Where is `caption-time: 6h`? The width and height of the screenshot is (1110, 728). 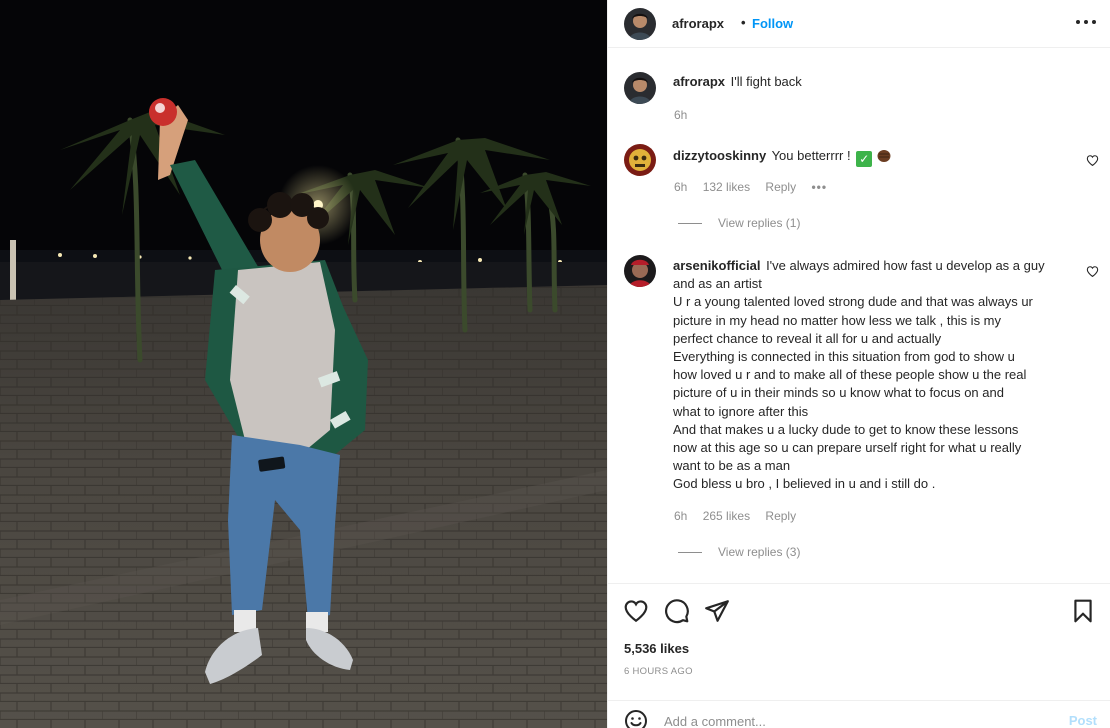
caption-time: 6h is located at coordinates (680, 115).